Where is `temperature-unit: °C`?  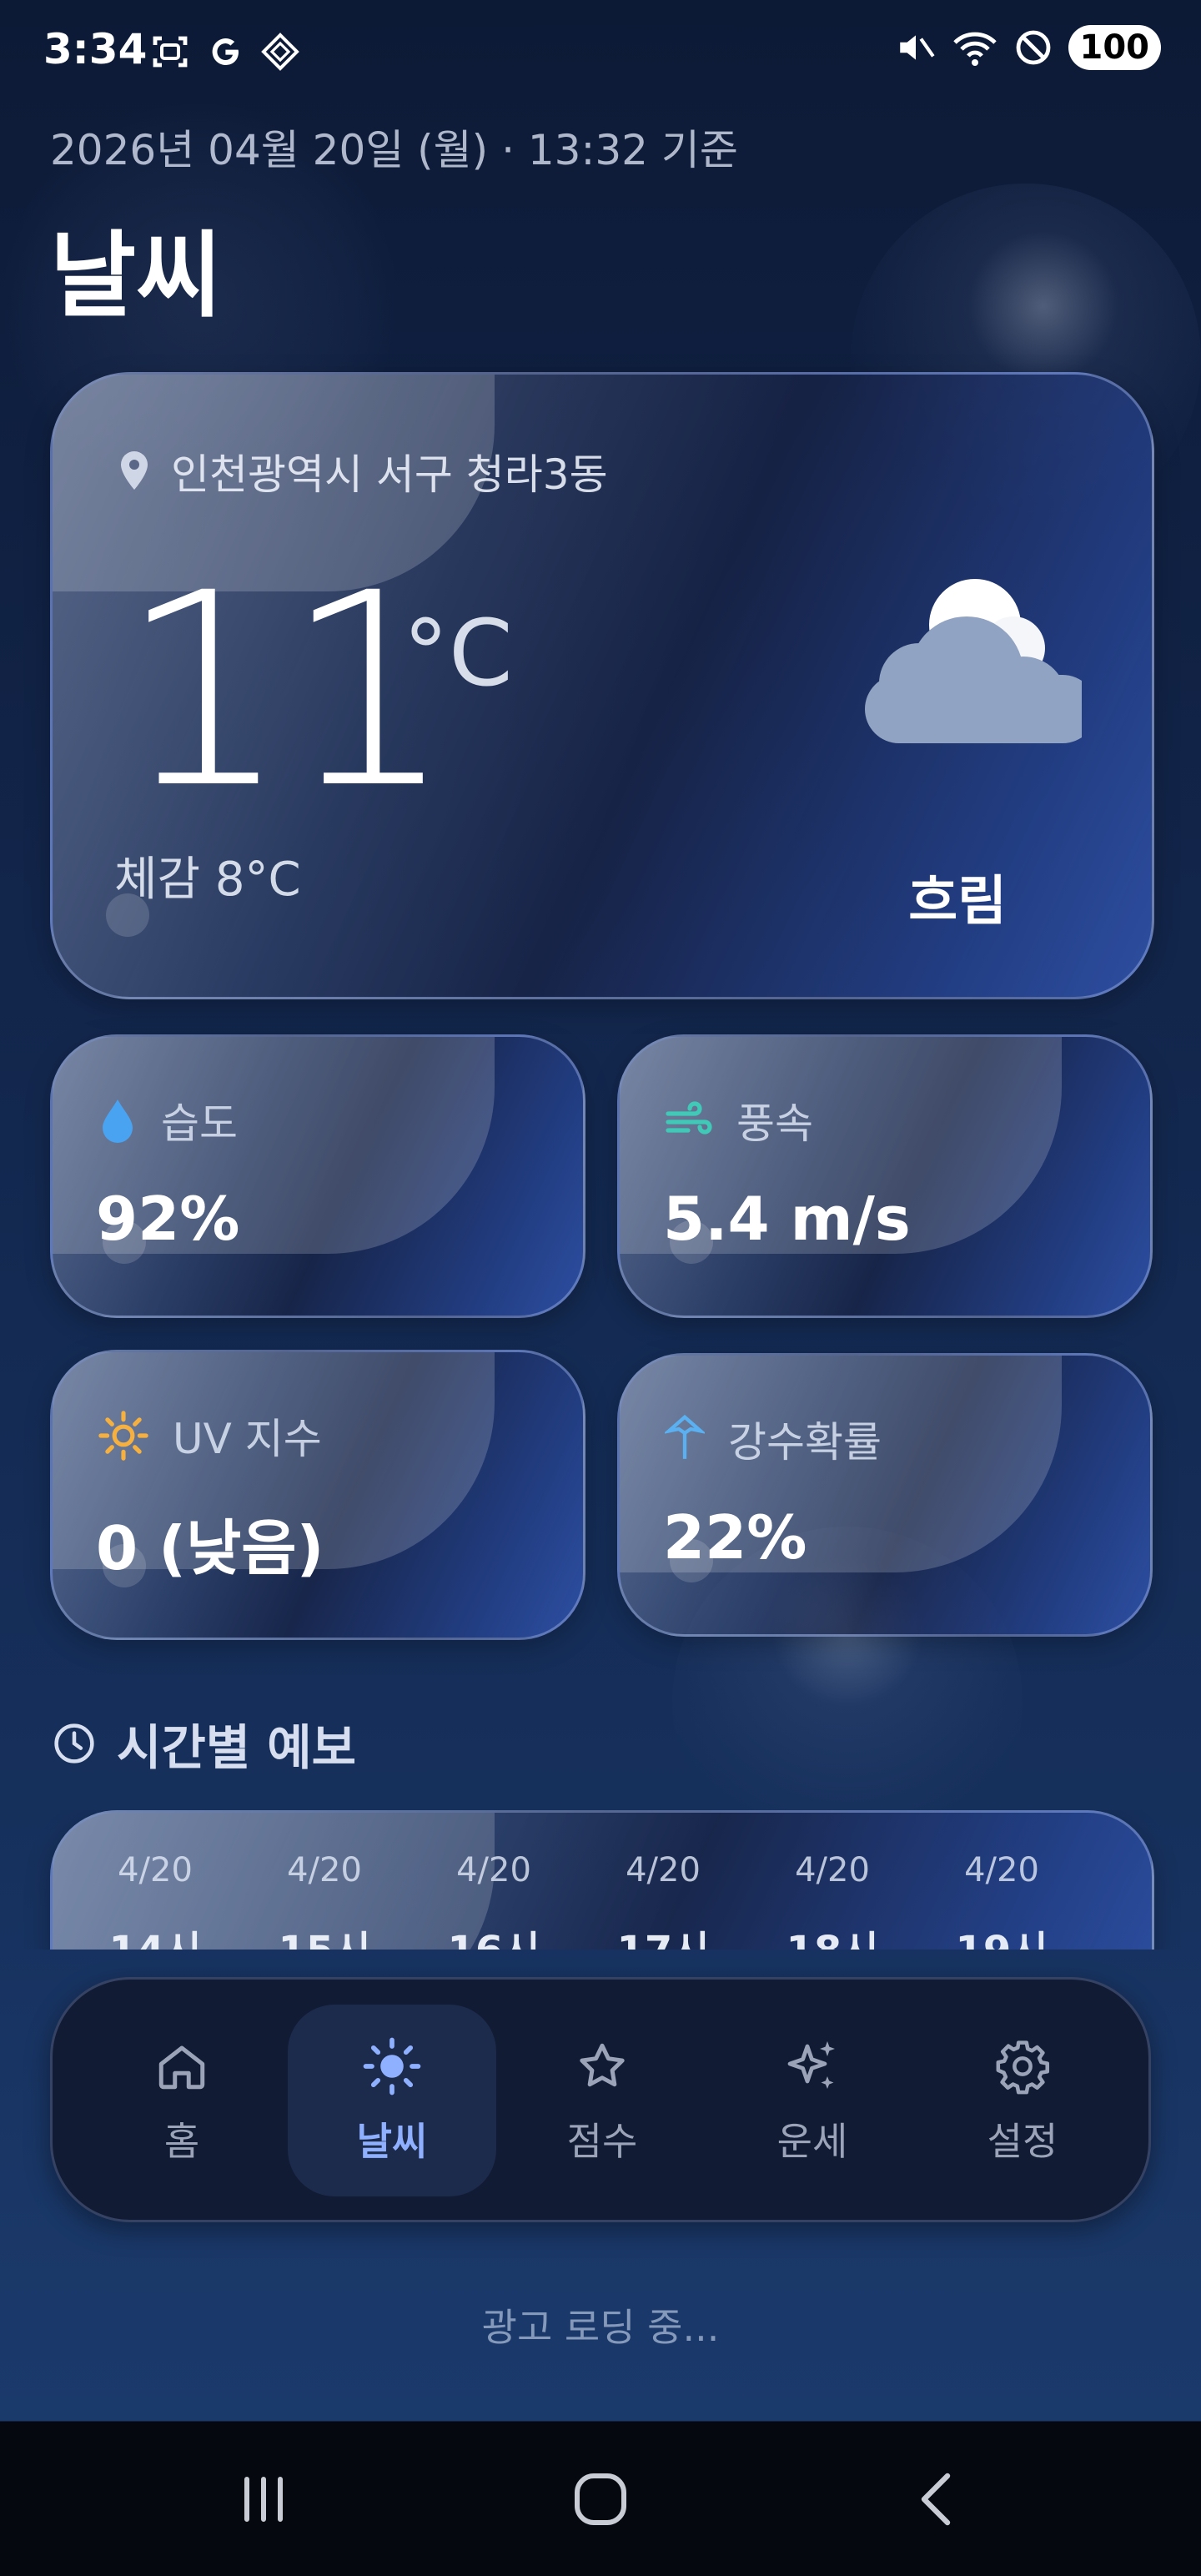
temperature-unit: °C is located at coordinates (458, 653).